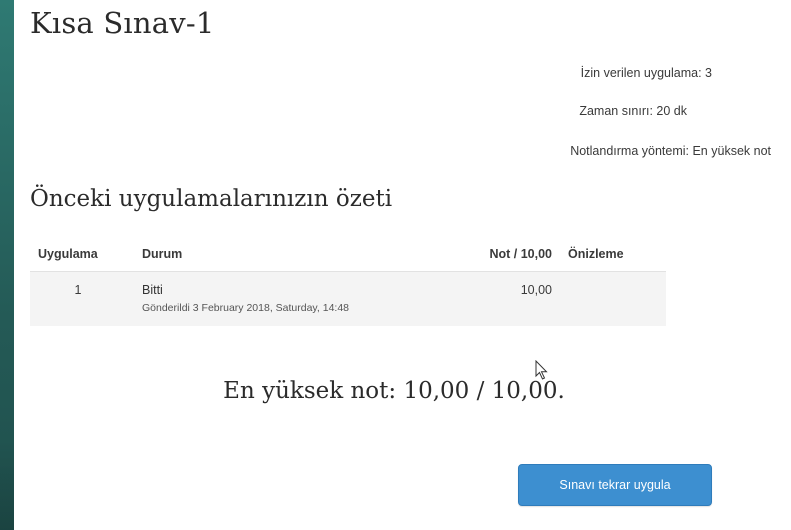 The width and height of the screenshot is (791, 530). I want to click on reattempt-quiz-button: Sınavı tekrar uygula, so click(615, 485).